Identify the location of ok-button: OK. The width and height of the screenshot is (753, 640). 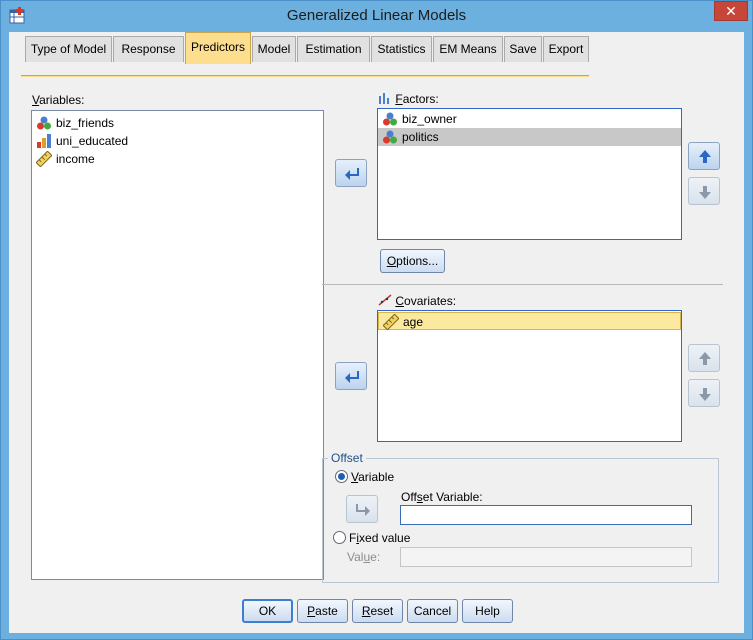
(267, 611).